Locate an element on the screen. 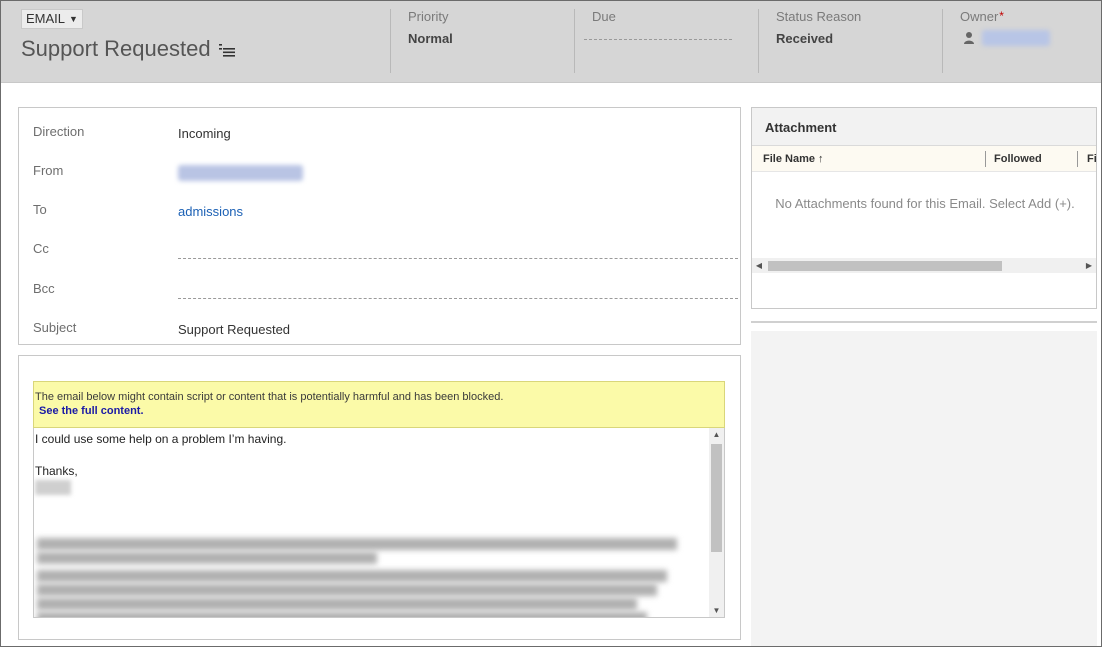 The width and height of the screenshot is (1102, 647). attachment-horizontal-scrollbar: ◀ ▶ is located at coordinates (924, 265).